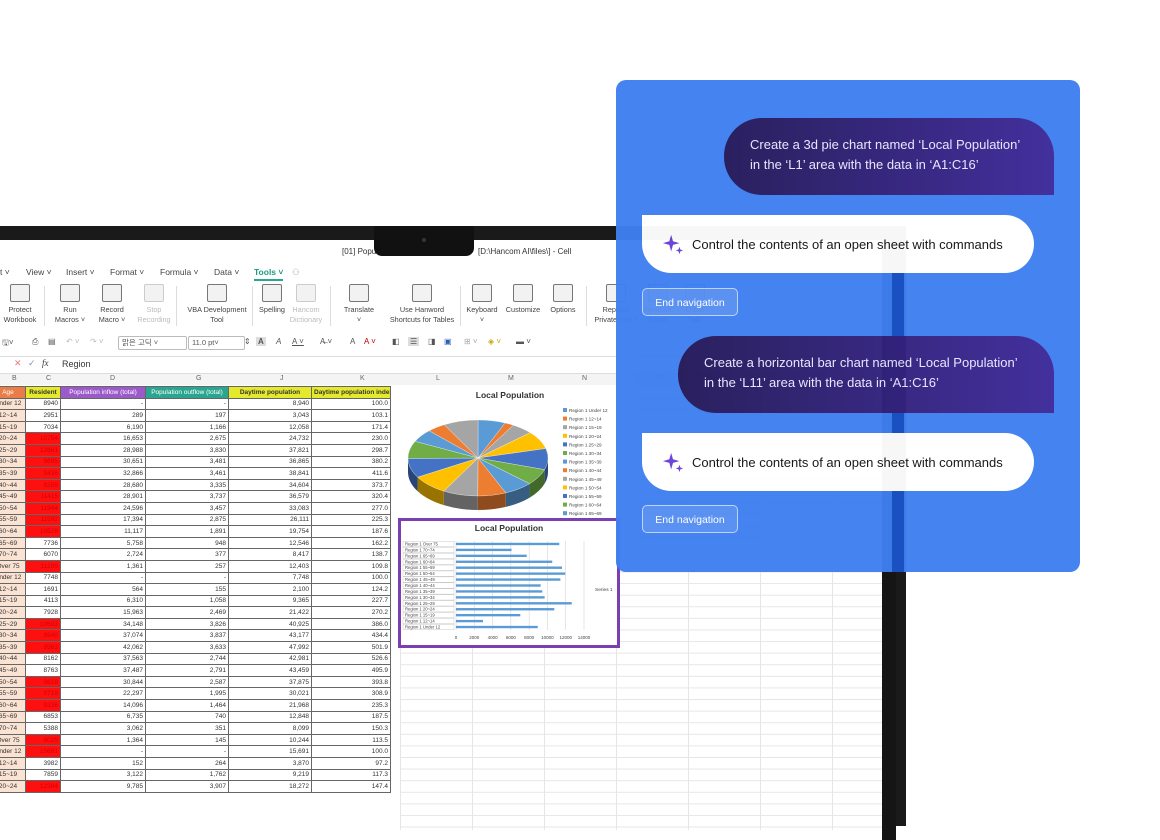  I want to click on cancel-icon: ✕, so click(18, 363).